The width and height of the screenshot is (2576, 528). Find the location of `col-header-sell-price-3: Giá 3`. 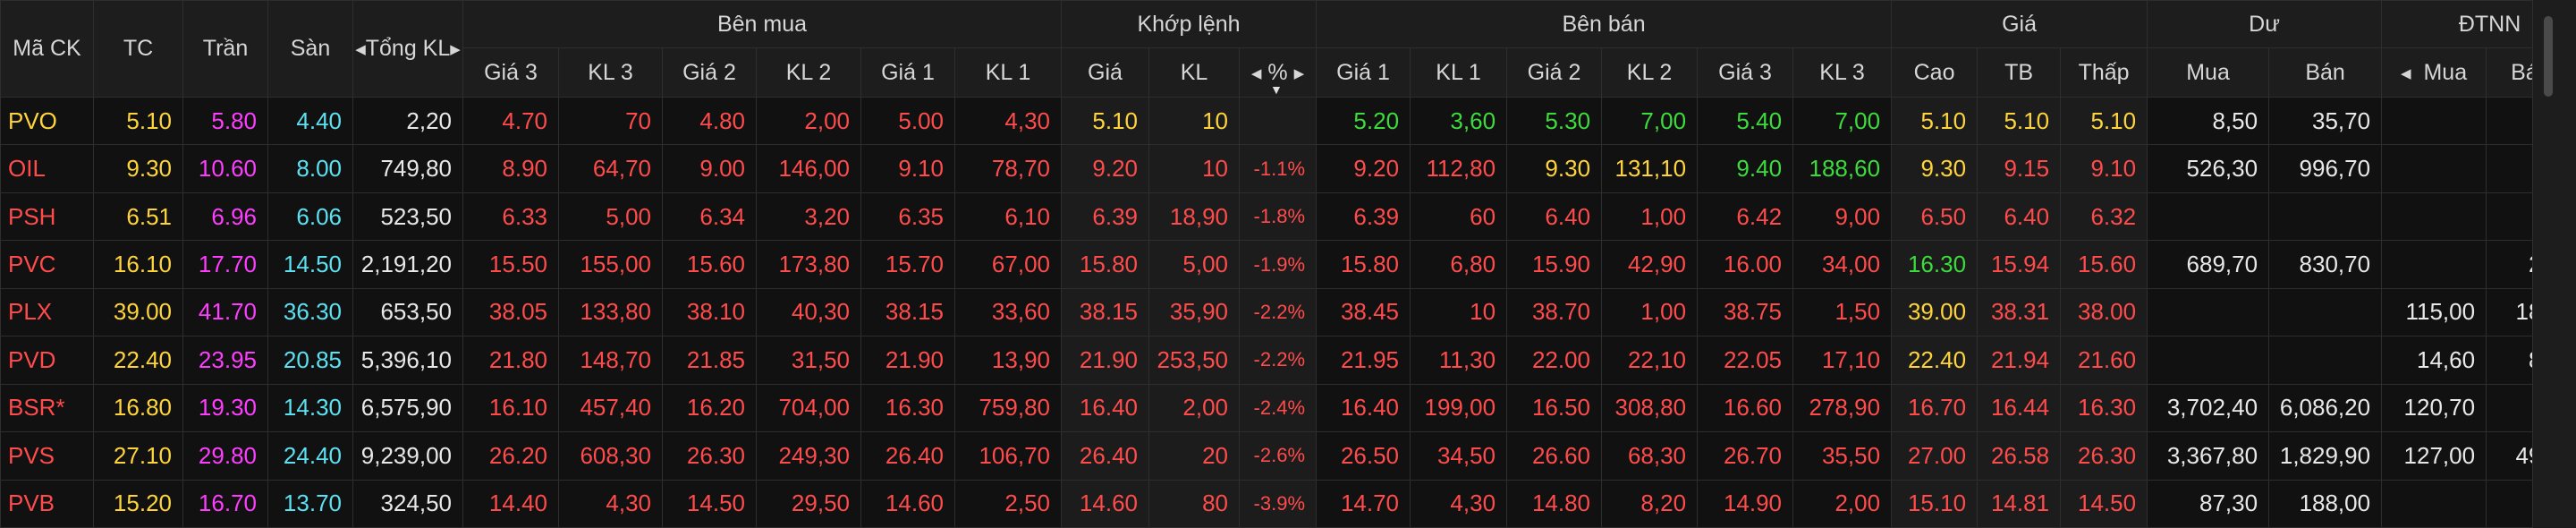

col-header-sell-price-3: Giá 3 is located at coordinates (1745, 72).